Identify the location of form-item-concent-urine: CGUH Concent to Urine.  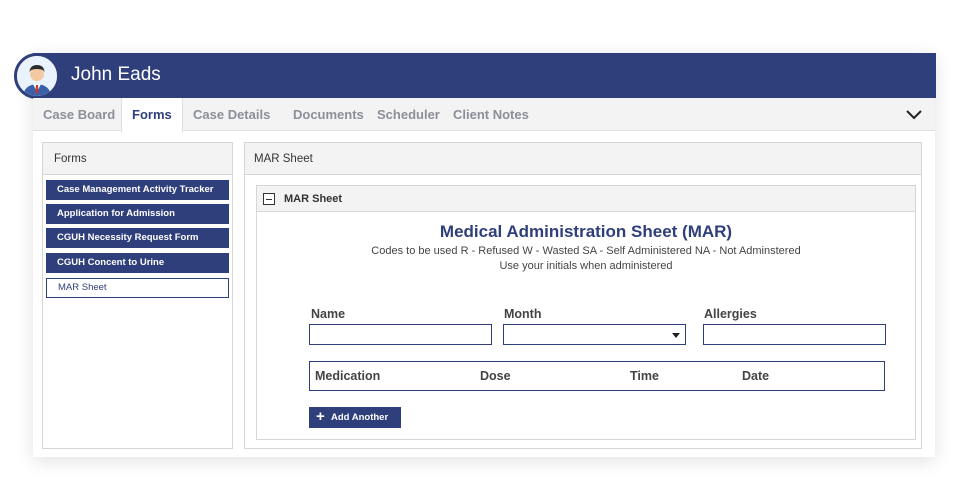
(137, 263).